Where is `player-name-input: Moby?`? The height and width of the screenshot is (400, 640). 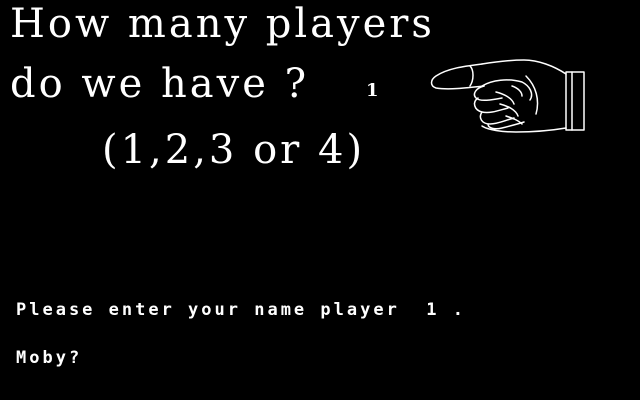 player-name-input: Moby? is located at coordinates (49, 358).